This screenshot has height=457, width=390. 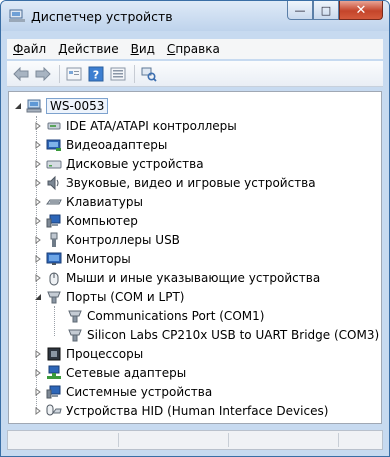 I want to click on minimize-icon: —, so click(x=300, y=10).